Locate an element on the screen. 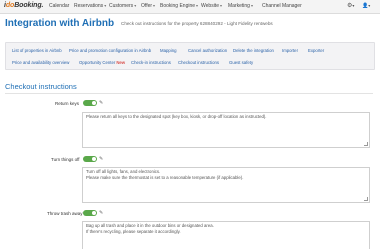 This screenshot has width=380, height=249. nav-reservations: Reservations▾ is located at coordinates (90, 6).